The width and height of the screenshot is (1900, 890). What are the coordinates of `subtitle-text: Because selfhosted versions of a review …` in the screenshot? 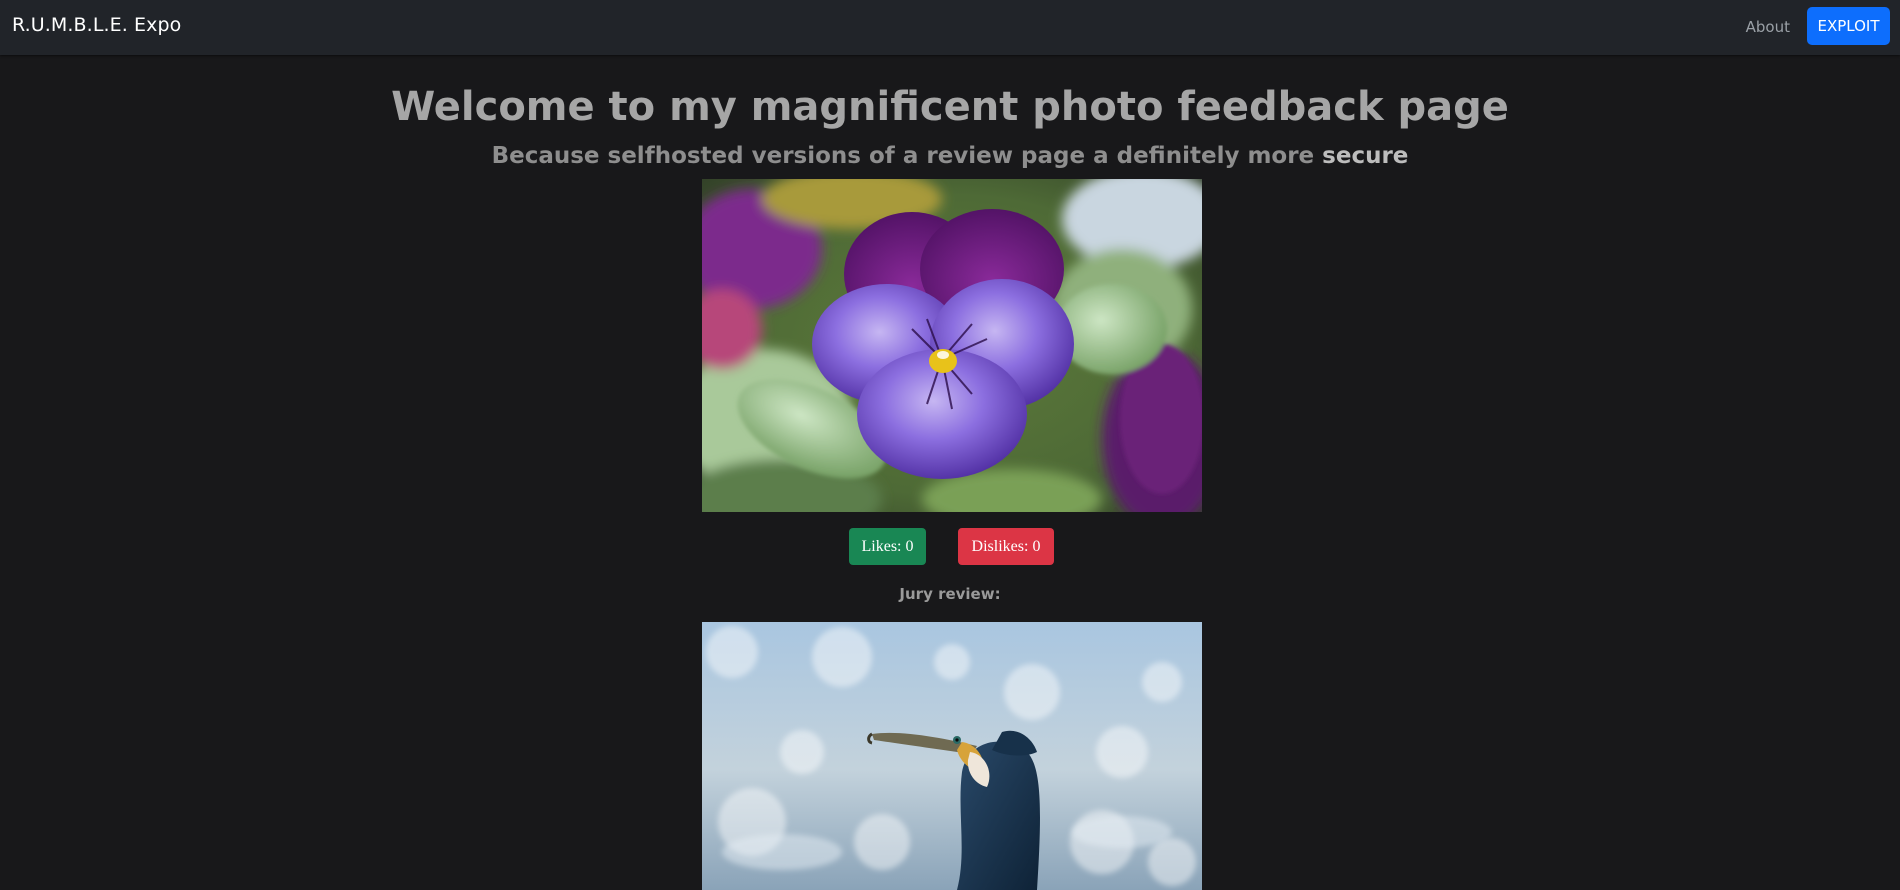 It's located at (907, 156).